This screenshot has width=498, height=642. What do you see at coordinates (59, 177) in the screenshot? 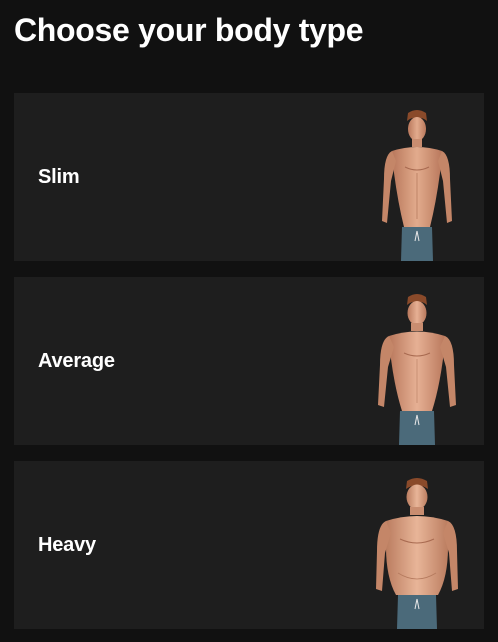
I see `option-label: Slim` at bounding box center [59, 177].